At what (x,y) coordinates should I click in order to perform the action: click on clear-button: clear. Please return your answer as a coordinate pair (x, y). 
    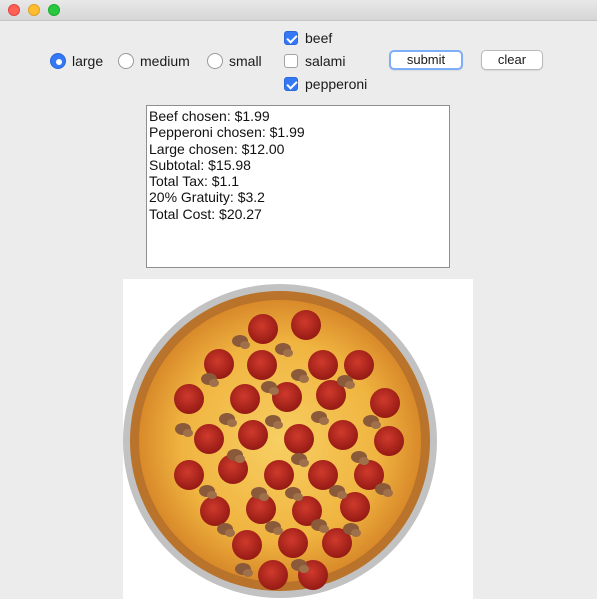
    Looking at the image, I should click on (512, 60).